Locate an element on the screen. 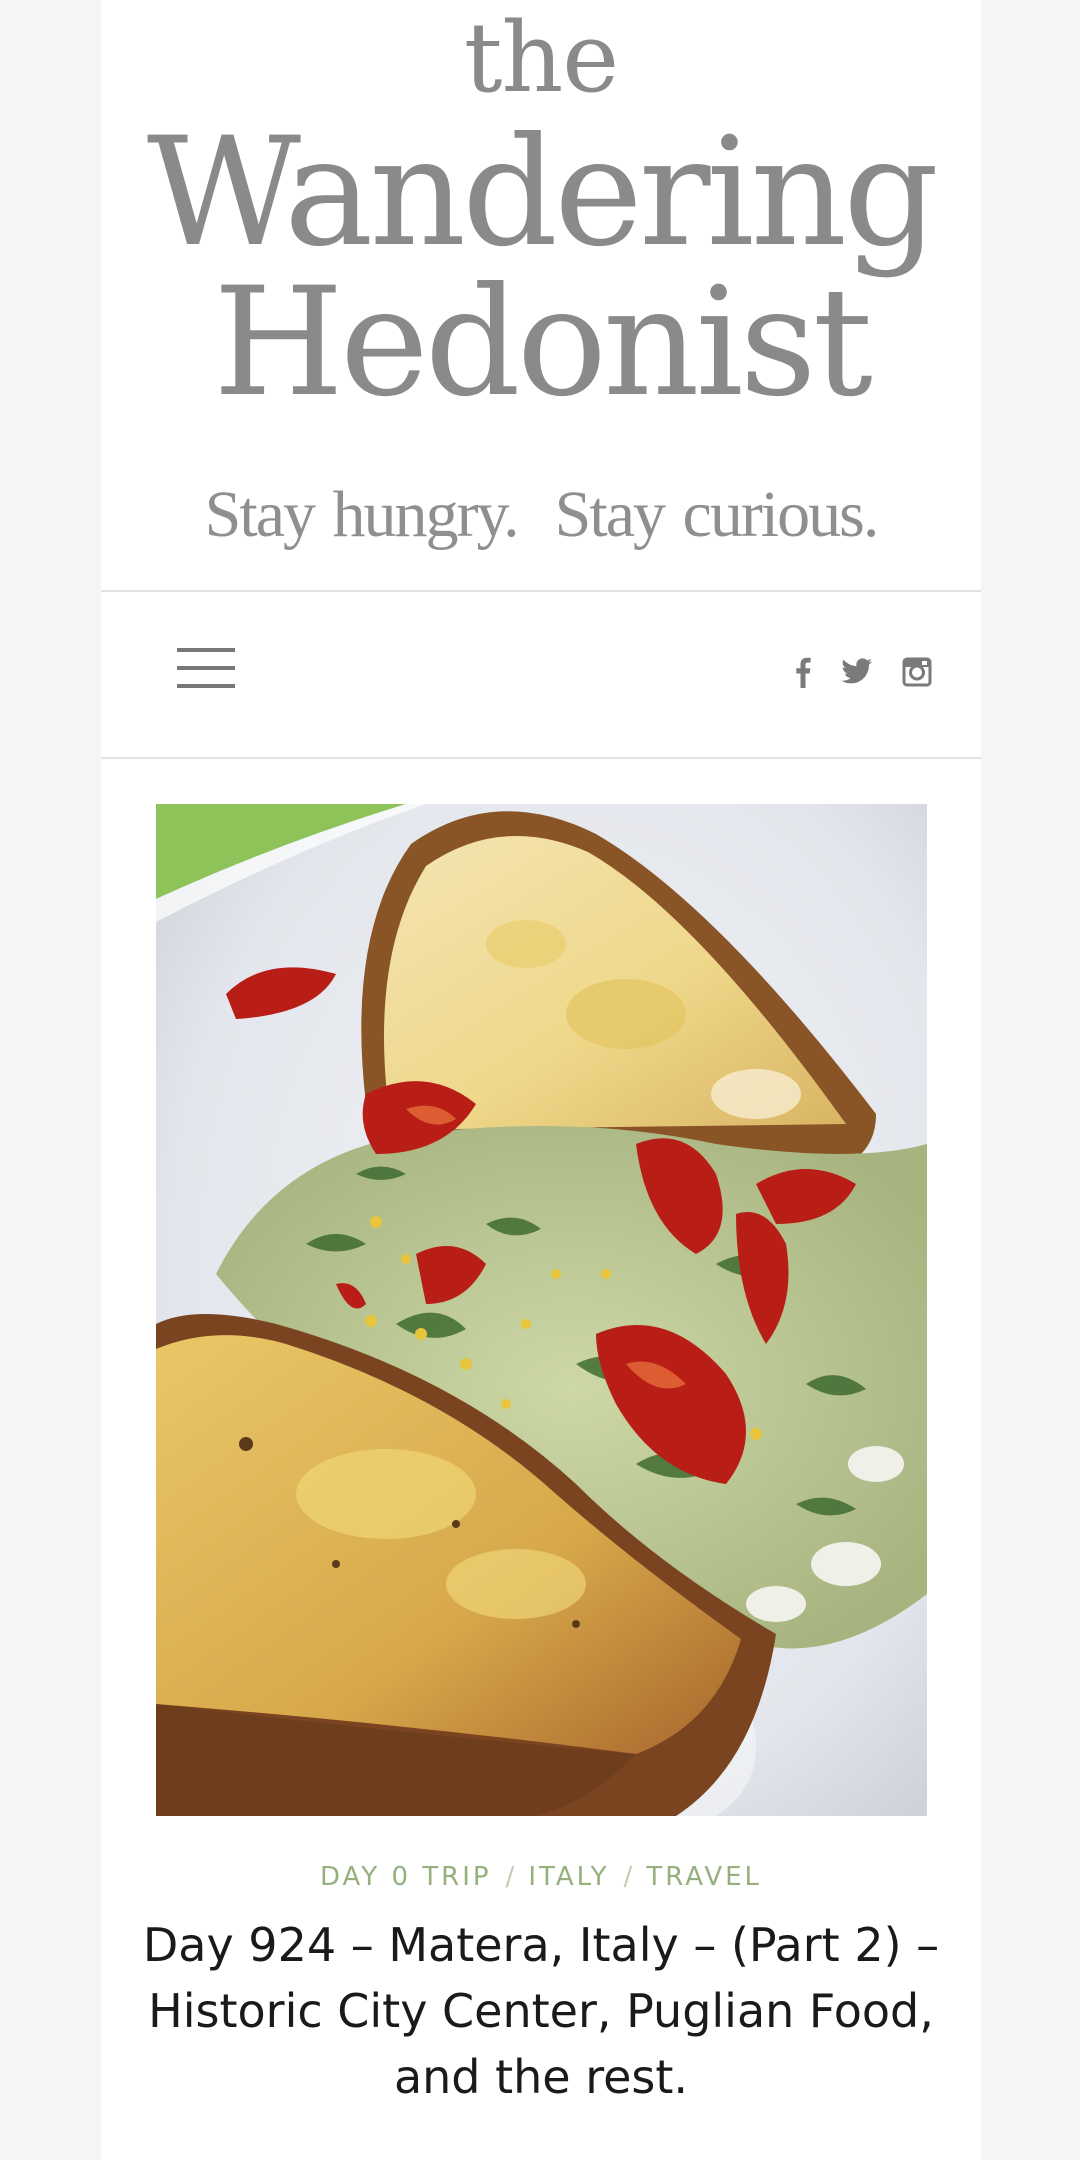 The height and width of the screenshot is (2160, 1080). navbar-divider is located at coordinates (541, 758).